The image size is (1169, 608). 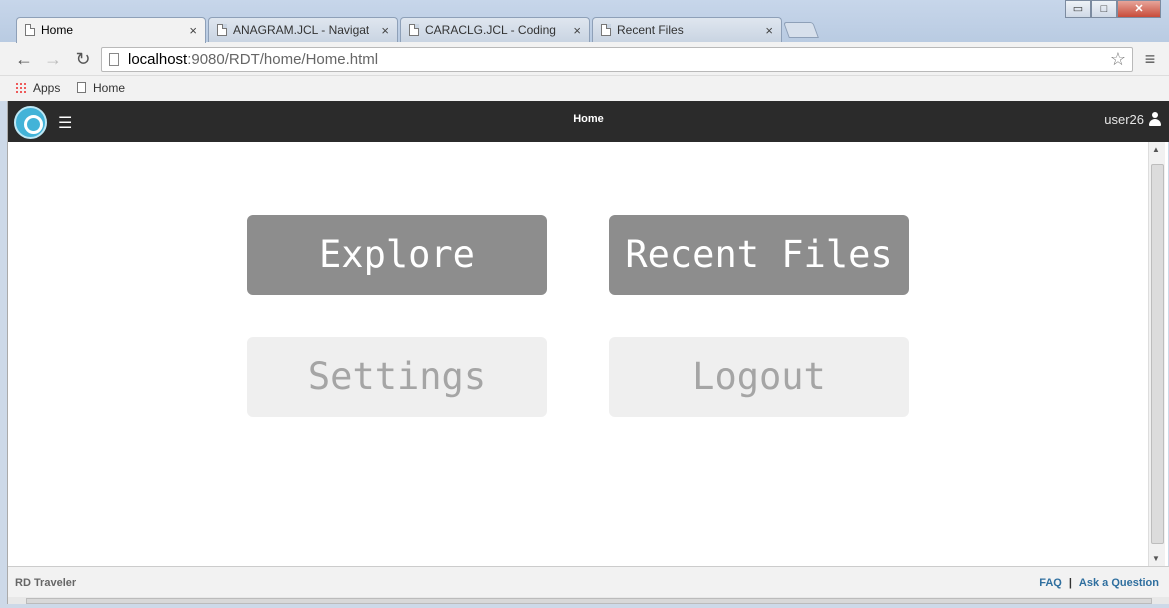 I want to click on tab-label: Home, so click(x=57, y=30).